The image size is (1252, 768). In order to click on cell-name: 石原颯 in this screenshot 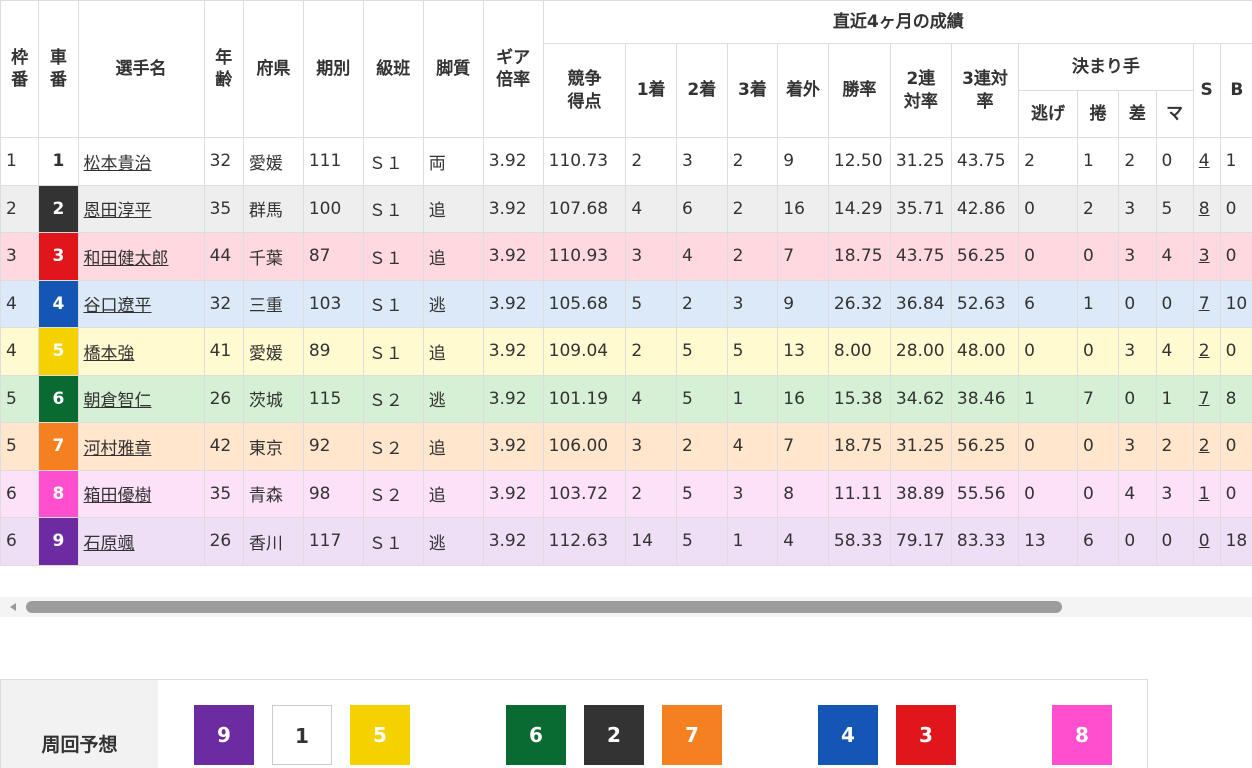, I will do `click(141, 541)`.